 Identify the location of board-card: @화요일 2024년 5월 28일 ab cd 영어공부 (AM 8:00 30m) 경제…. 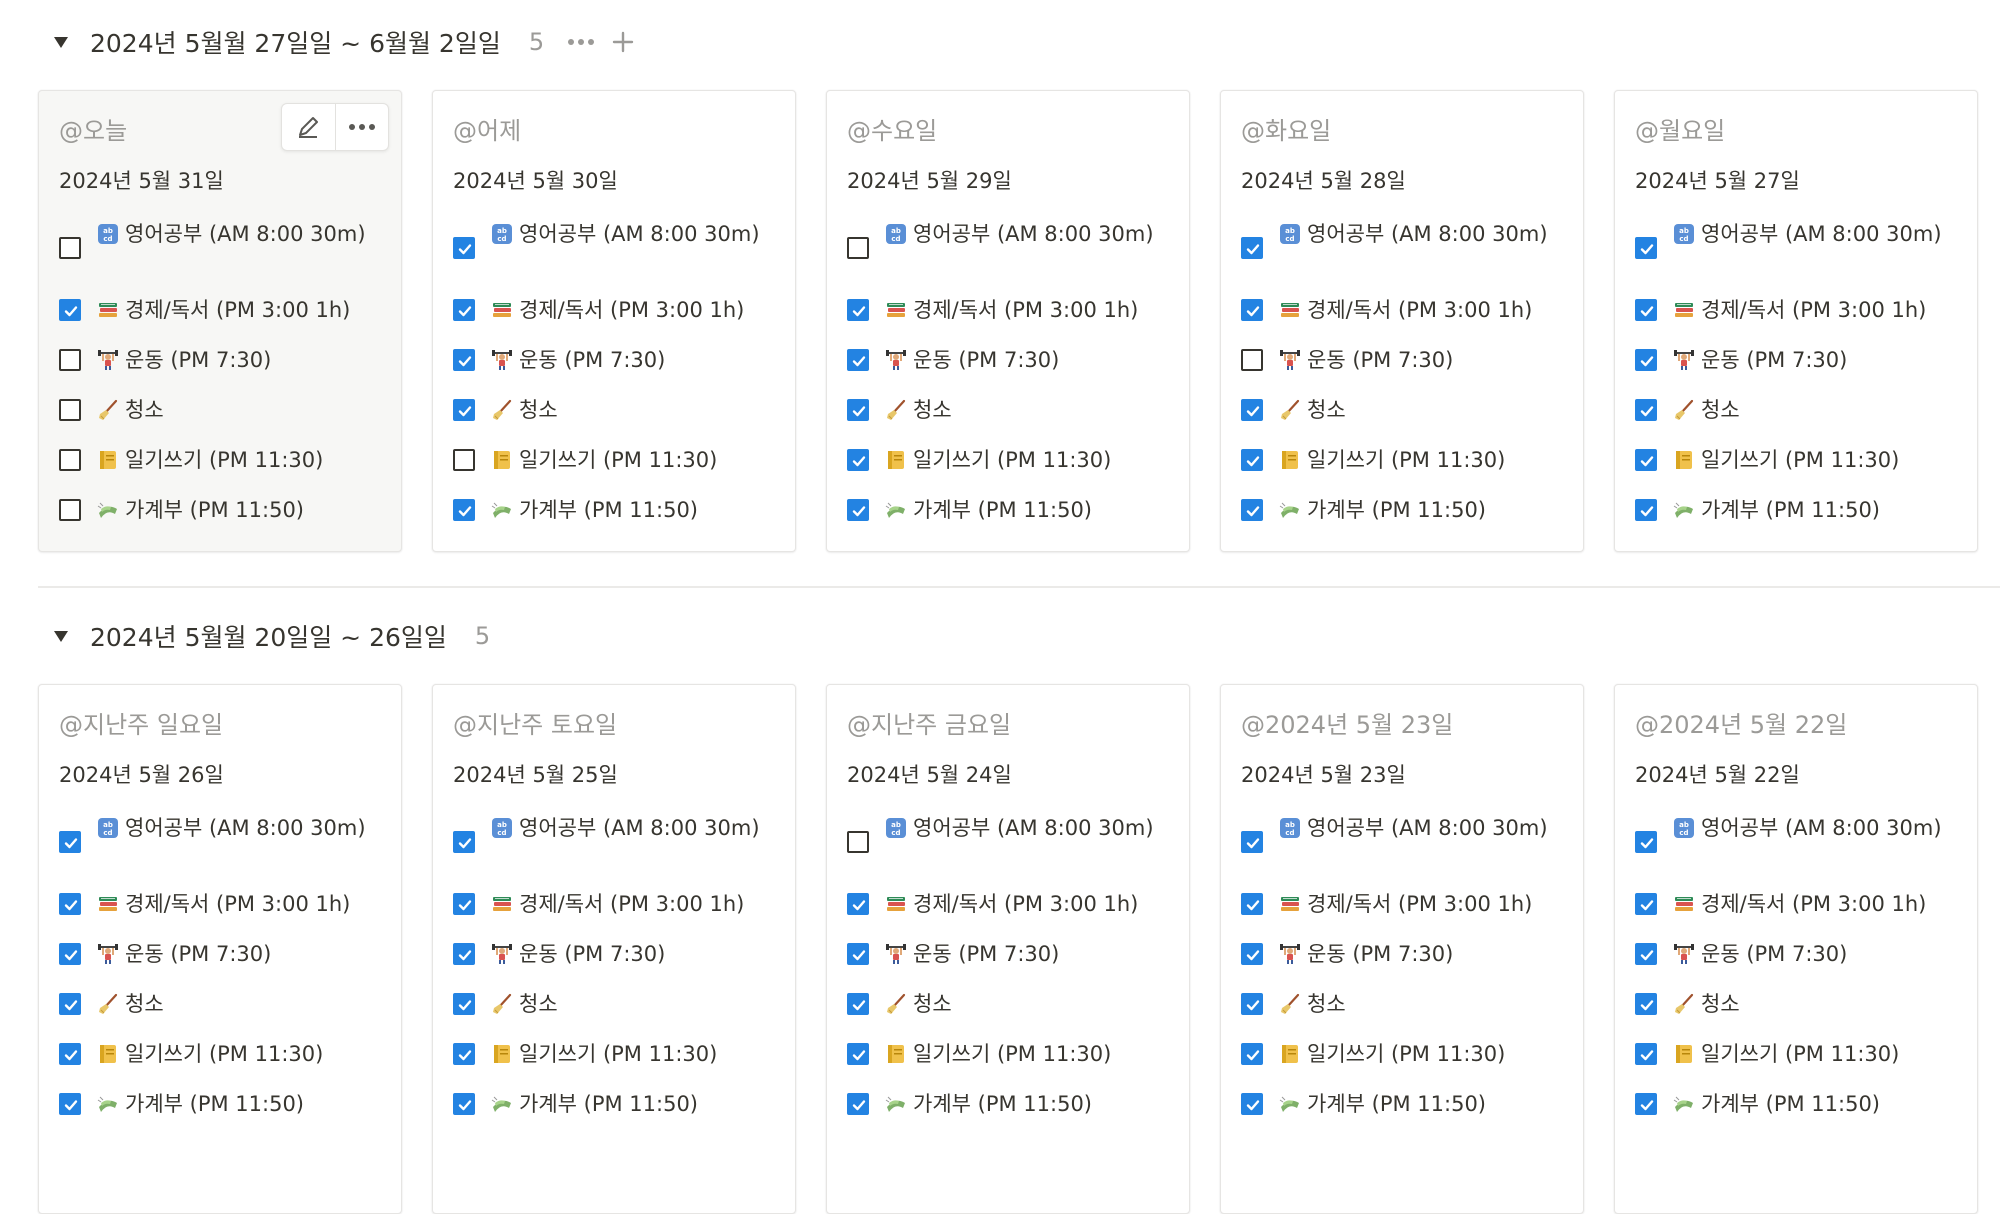
(1402, 321).